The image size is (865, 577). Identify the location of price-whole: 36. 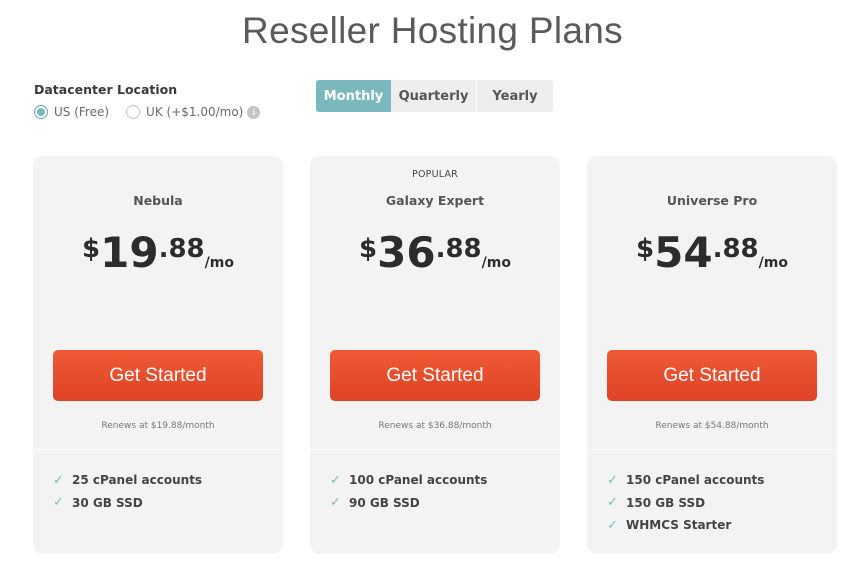
(406, 252).